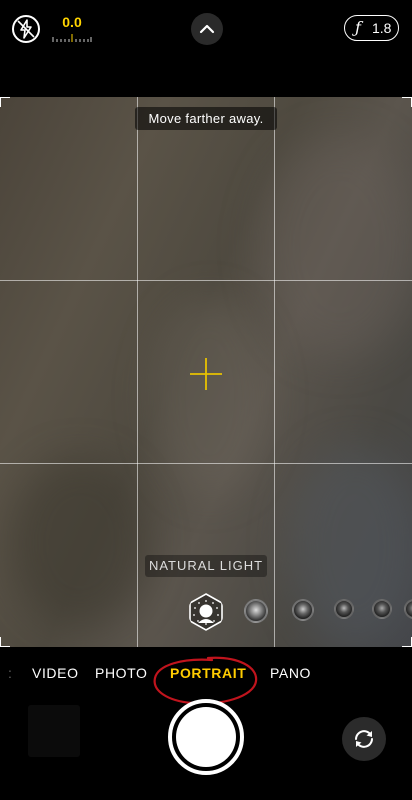 This screenshot has width=412, height=800. I want to click on aperture-button: ƒ 1.8, so click(371, 28).